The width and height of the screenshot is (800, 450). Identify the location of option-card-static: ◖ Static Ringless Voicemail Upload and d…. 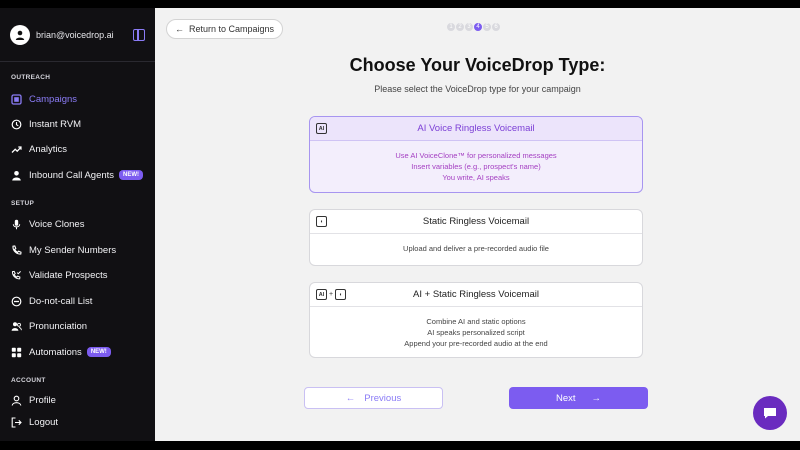
(476, 237).